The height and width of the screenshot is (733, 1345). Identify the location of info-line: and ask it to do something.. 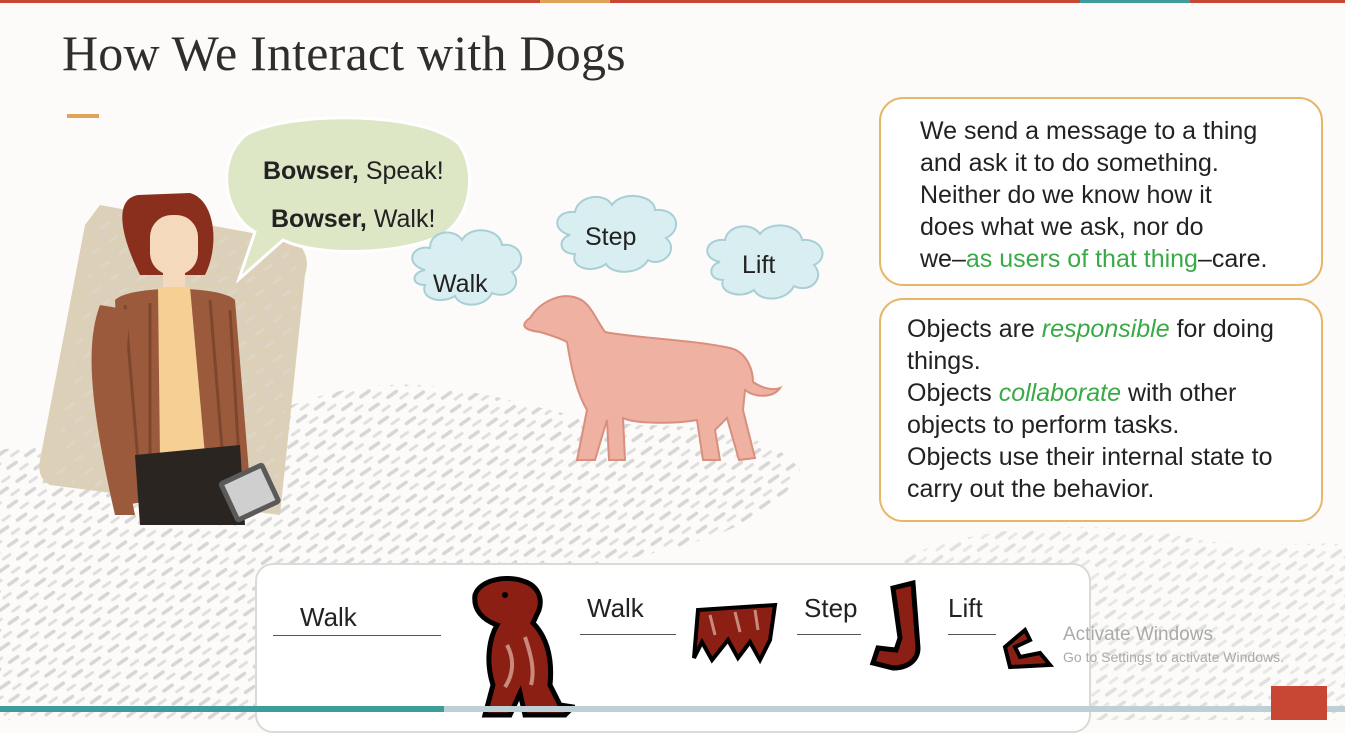
(1069, 163).